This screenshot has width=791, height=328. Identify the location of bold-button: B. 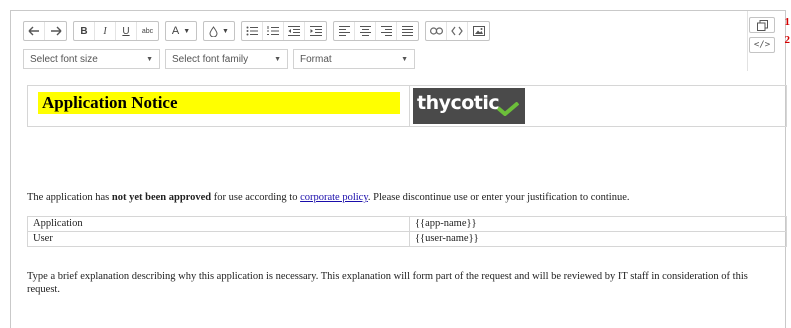
(84, 31).